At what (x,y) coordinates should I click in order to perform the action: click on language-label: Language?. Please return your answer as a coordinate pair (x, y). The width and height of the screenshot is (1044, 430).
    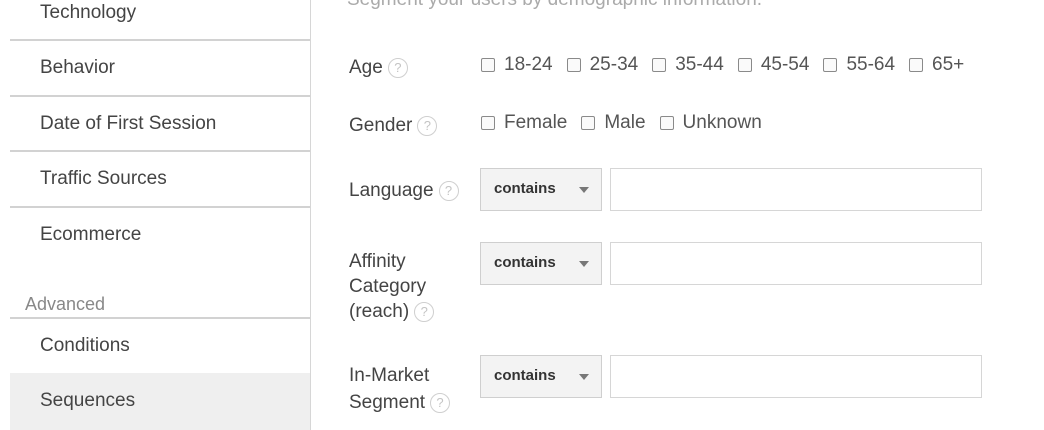
    Looking at the image, I should click on (404, 190).